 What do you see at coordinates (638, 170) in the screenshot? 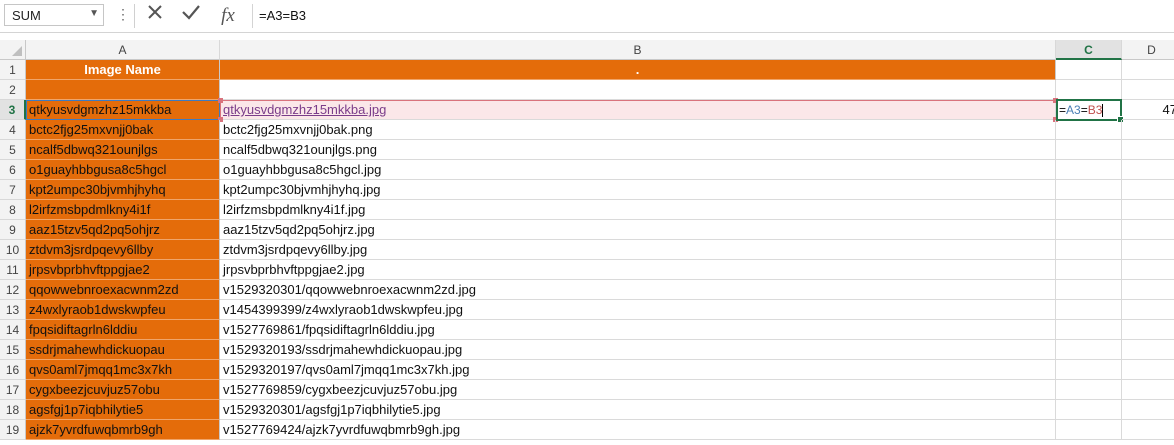
I see `cell-b6: o1guayhbbgusa8c5hgcl.jpg` at bounding box center [638, 170].